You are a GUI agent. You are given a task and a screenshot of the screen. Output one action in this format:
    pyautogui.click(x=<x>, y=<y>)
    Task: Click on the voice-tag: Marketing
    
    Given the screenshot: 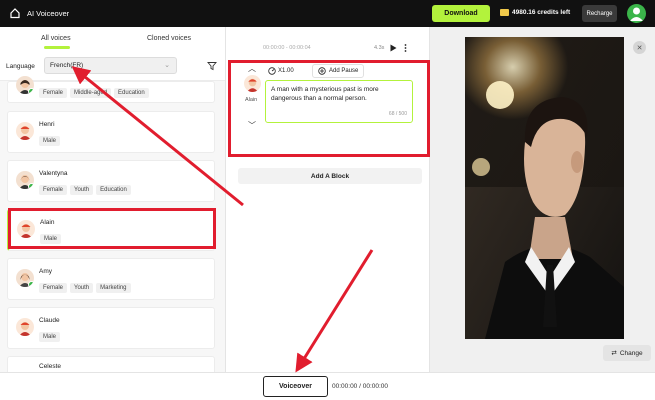 What is the action you would take?
    pyautogui.click(x=113, y=288)
    